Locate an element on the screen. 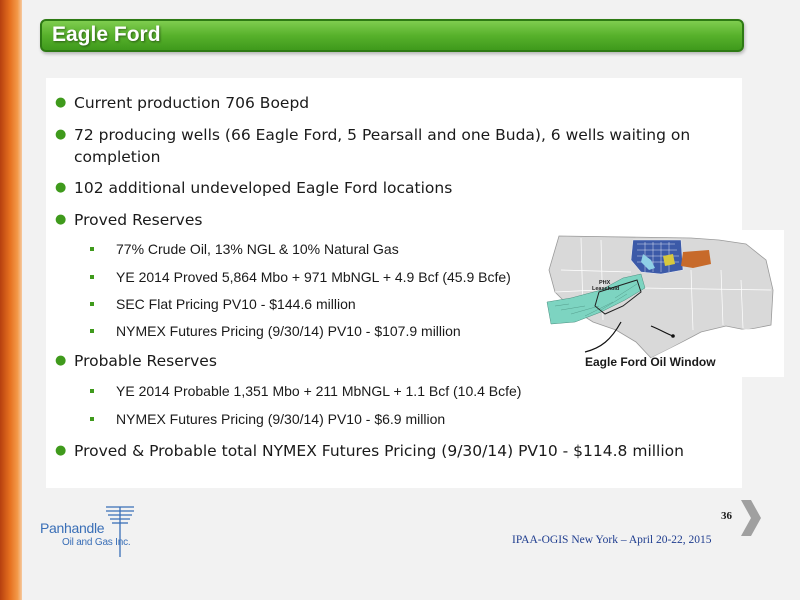 This screenshot has width=800, height=600. next-chevron-icon is located at coordinates (751, 518).